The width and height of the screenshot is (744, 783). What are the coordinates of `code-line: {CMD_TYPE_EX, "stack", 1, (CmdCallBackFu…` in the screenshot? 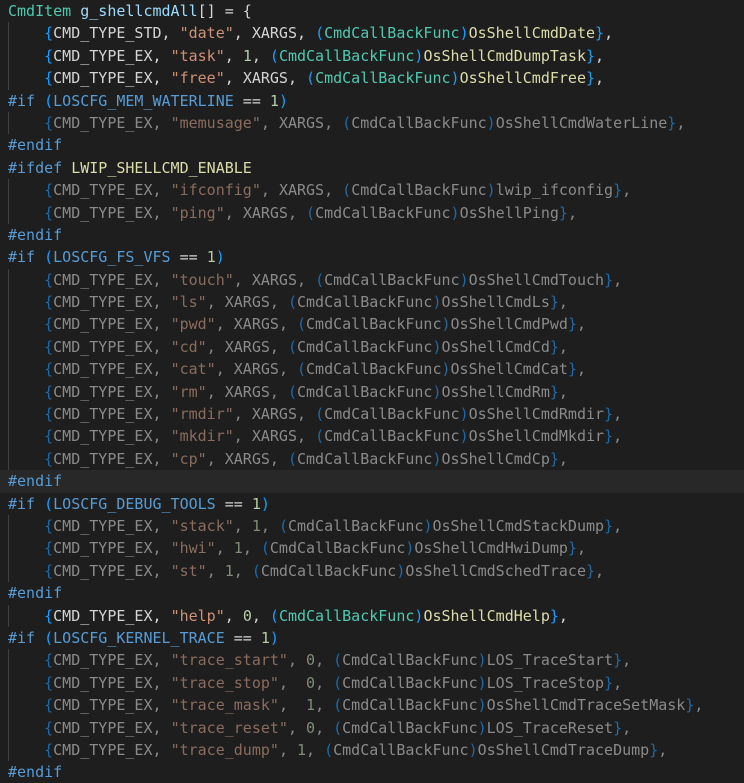 It's located at (372, 526).